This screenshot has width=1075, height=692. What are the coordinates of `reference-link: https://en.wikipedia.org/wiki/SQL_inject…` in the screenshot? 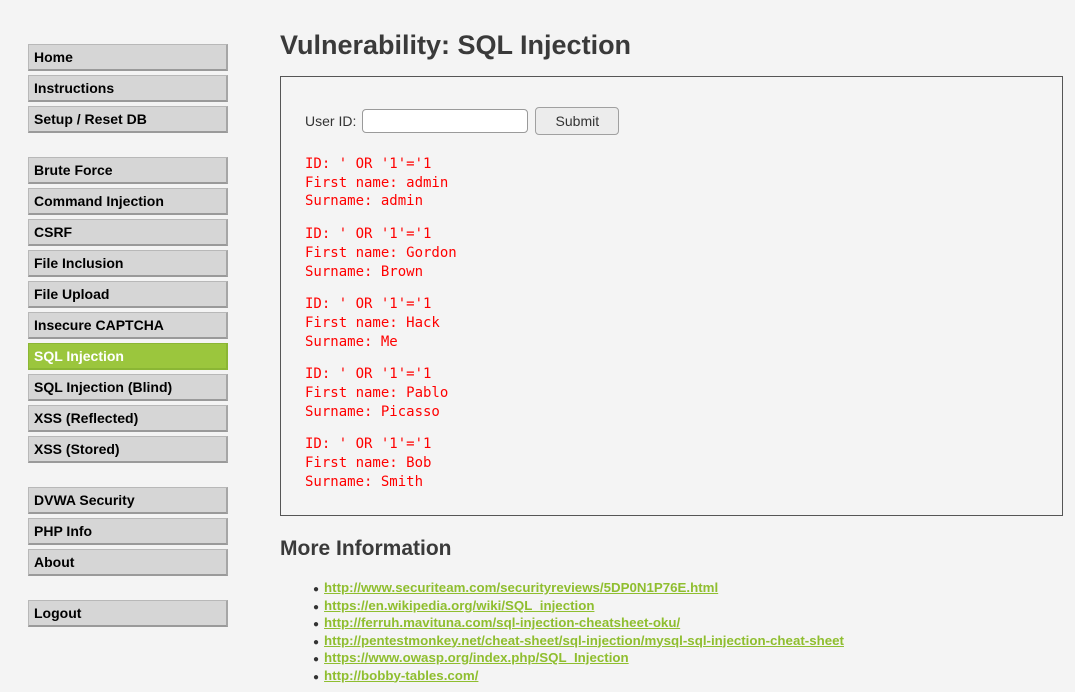 It's located at (459, 605).